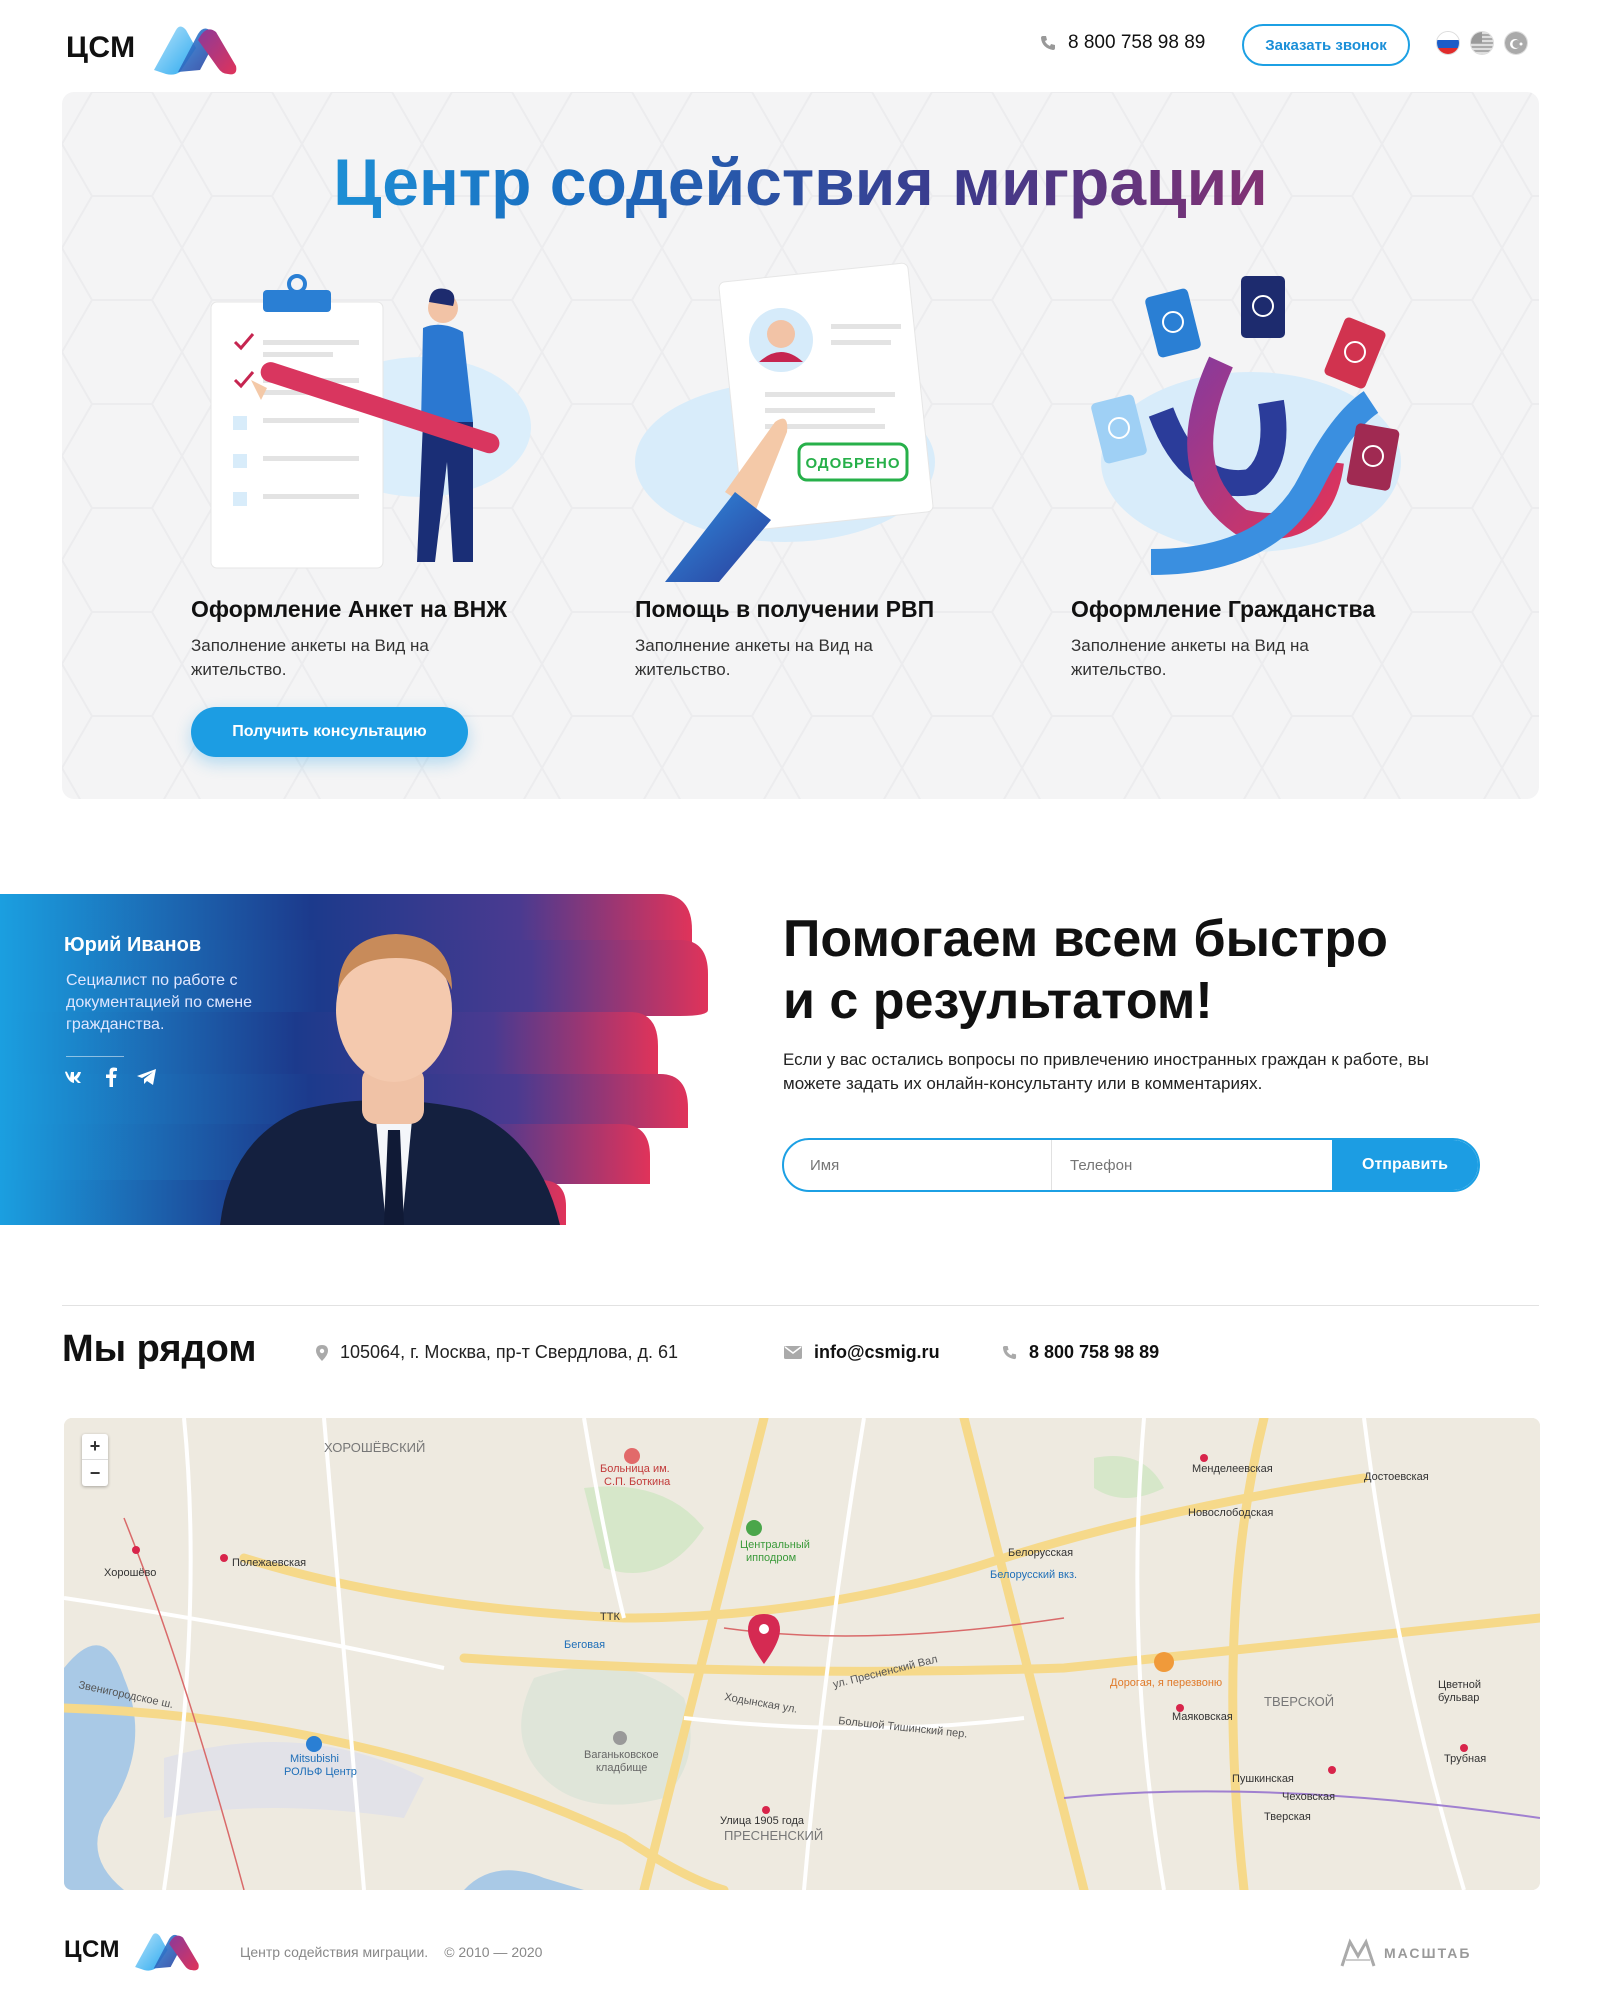 The width and height of the screenshot is (1601, 1992). What do you see at coordinates (1263, 1779) in the screenshot?
I see `map-label-metro: Пушкинская` at bounding box center [1263, 1779].